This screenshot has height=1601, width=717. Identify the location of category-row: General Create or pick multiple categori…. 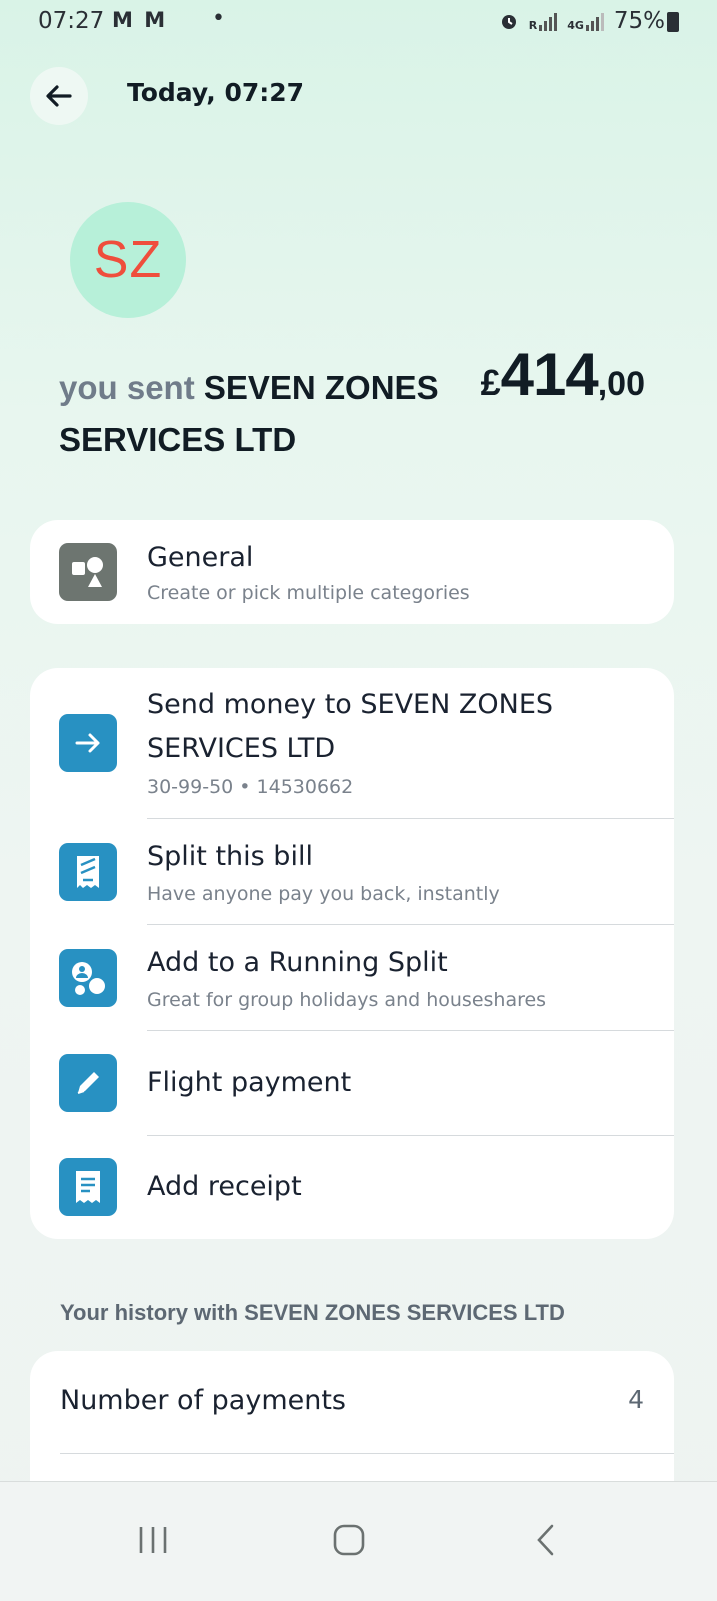
(352, 572).